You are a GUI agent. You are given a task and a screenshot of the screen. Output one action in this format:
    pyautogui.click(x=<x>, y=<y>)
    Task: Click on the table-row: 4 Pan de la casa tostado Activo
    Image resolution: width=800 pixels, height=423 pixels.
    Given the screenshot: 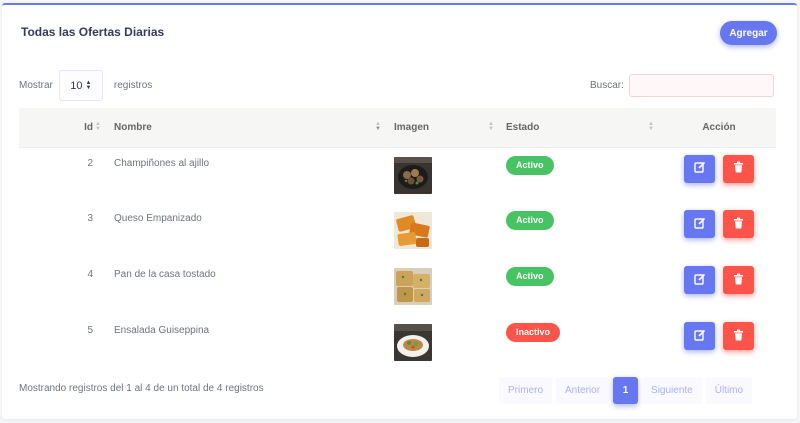 What is the action you would take?
    pyautogui.click(x=397, y=287)
    